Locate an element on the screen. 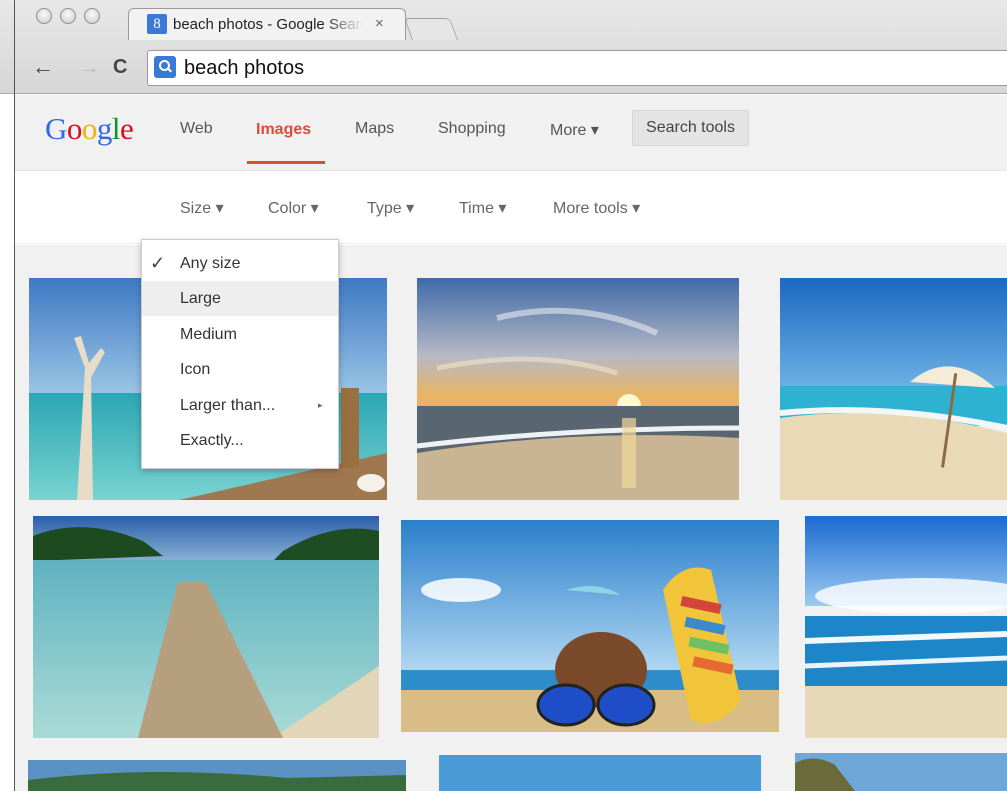 The image size is (1007, 791). search-tools-button: Search tools is located at coordinates (690, 128).